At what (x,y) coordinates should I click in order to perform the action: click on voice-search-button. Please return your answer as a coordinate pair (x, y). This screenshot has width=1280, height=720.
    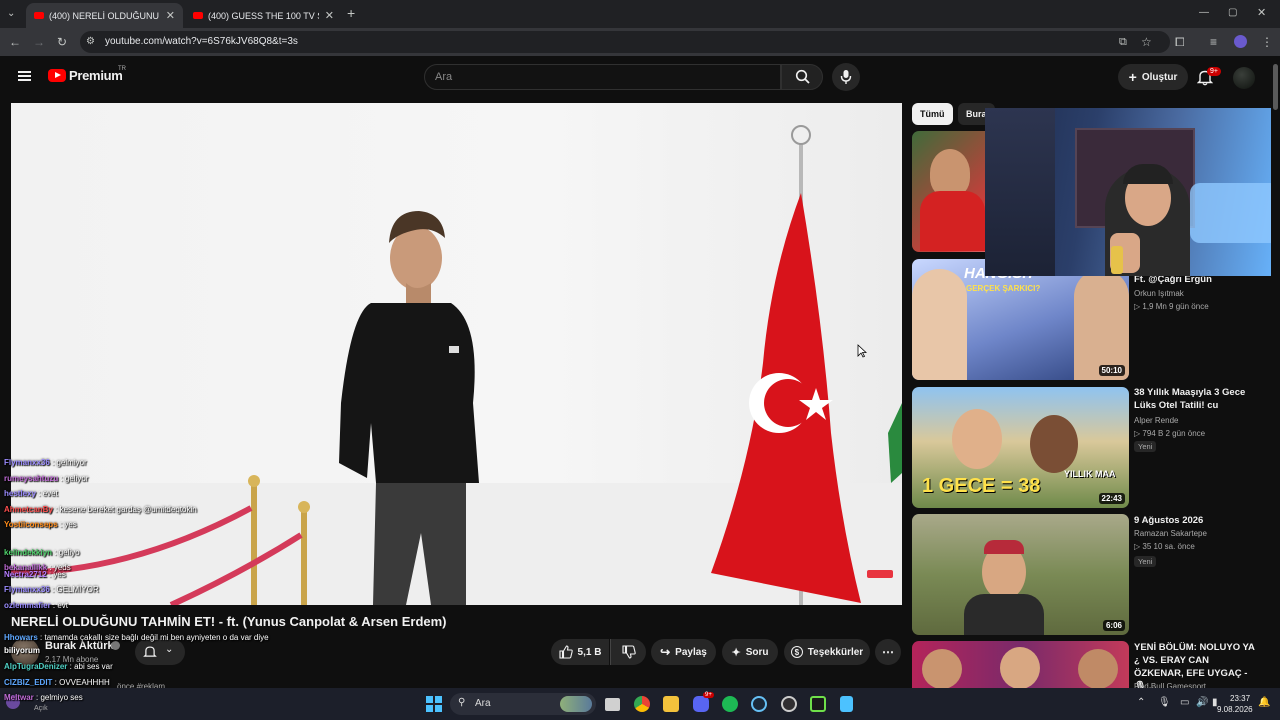
    Looking at the image, I should click on (846, 77).